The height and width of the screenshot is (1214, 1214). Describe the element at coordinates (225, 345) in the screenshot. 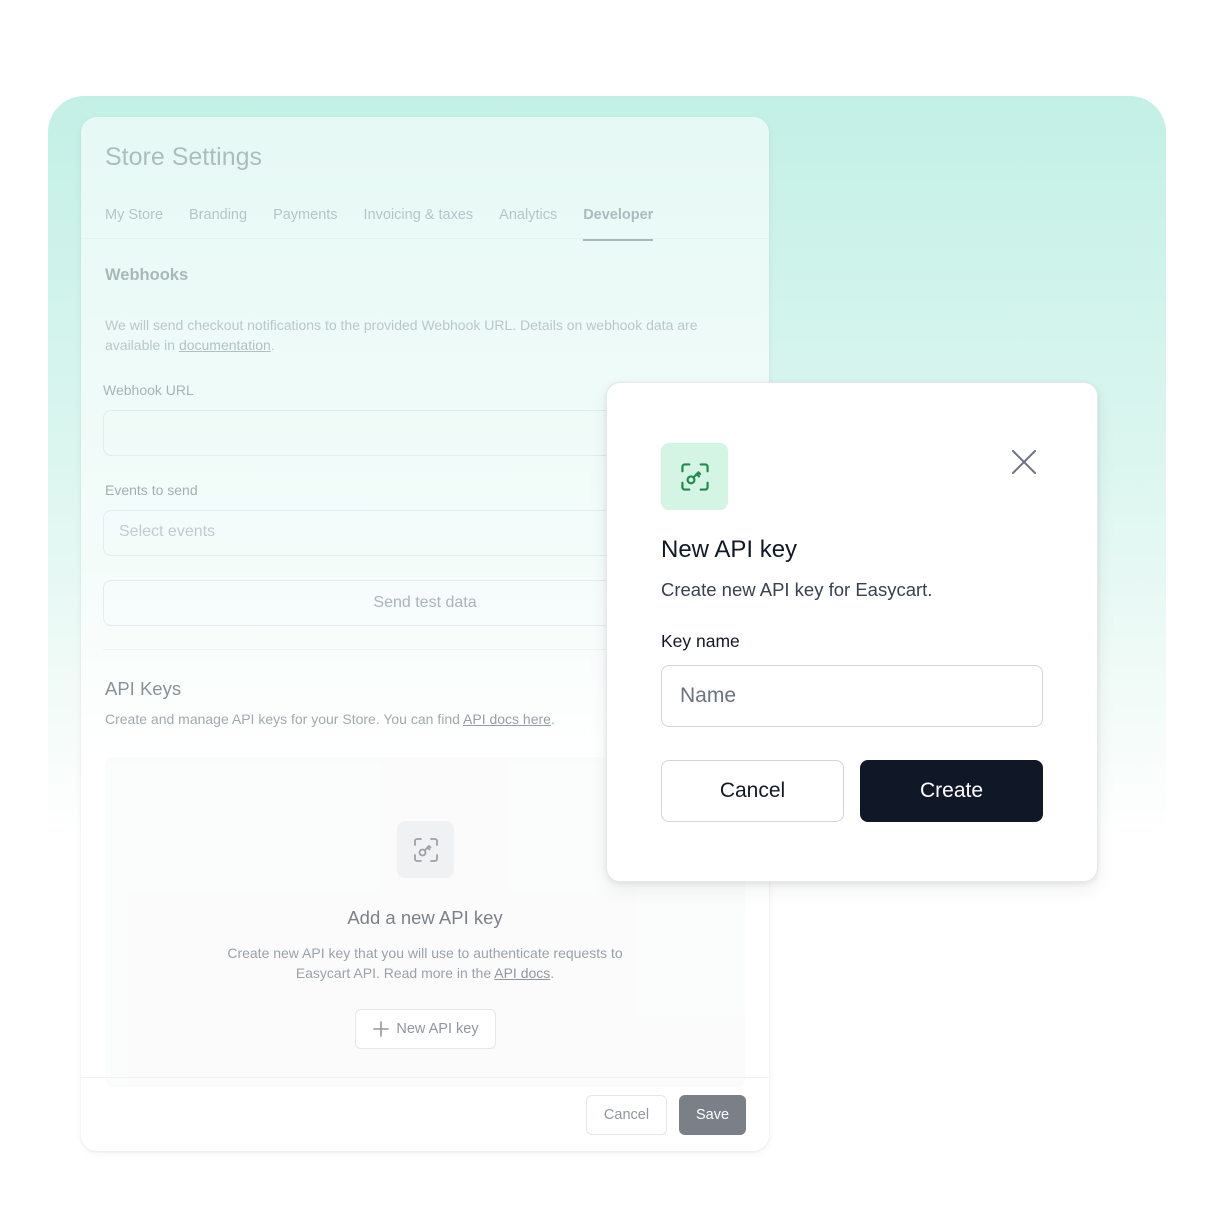

I see `documentation-link: documentation` at that location.